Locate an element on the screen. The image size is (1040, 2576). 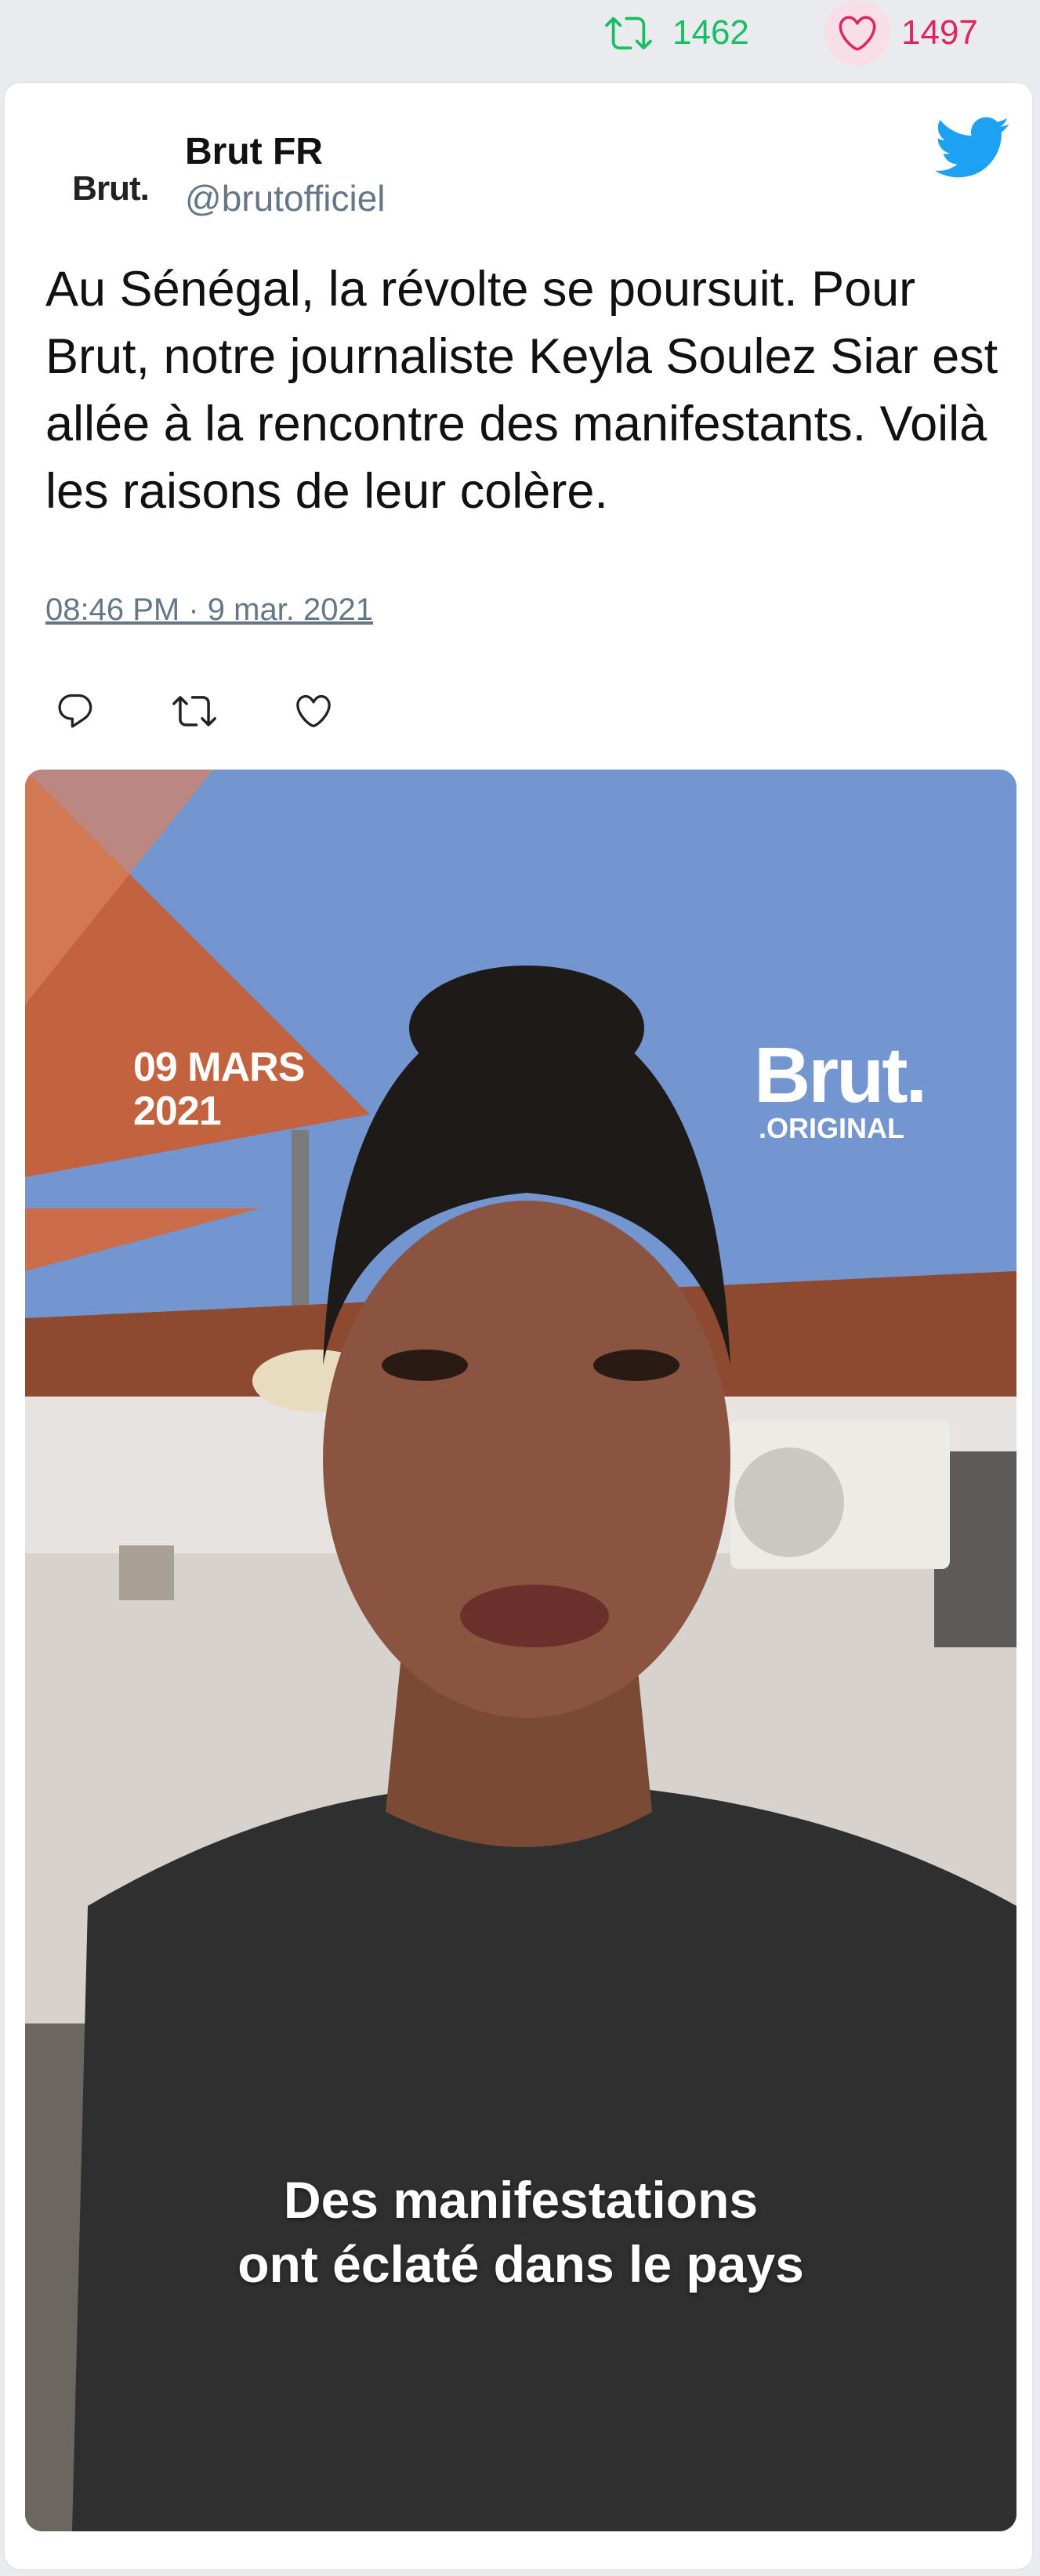
tweet-stats-bar: 1462 1497 is located at coordinates (520, 39).